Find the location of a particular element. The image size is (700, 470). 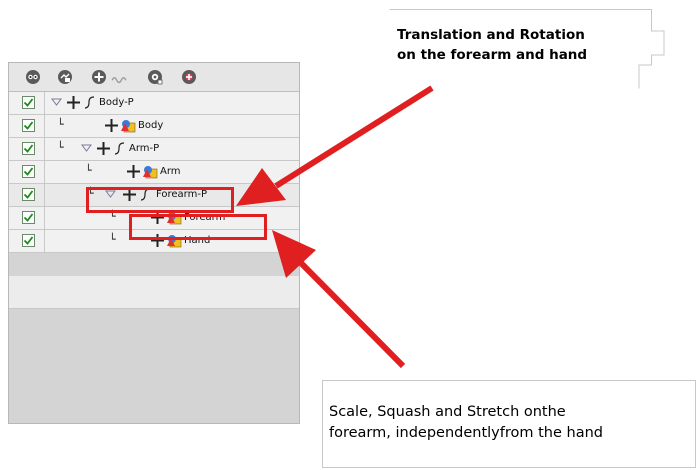

lock-icon is located at coordinates (65, 77).